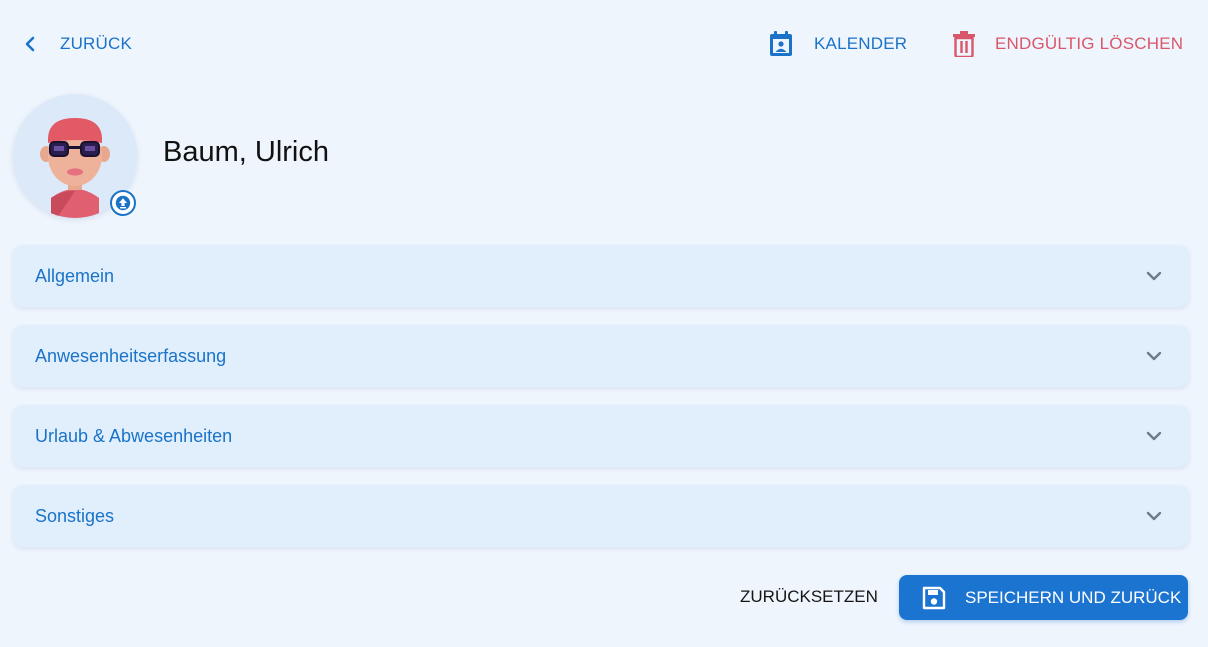  What do you see at coordinates (75, 275) in the screenshot?
I see `section-label: Allgemein` at bounding box center [75, 275].